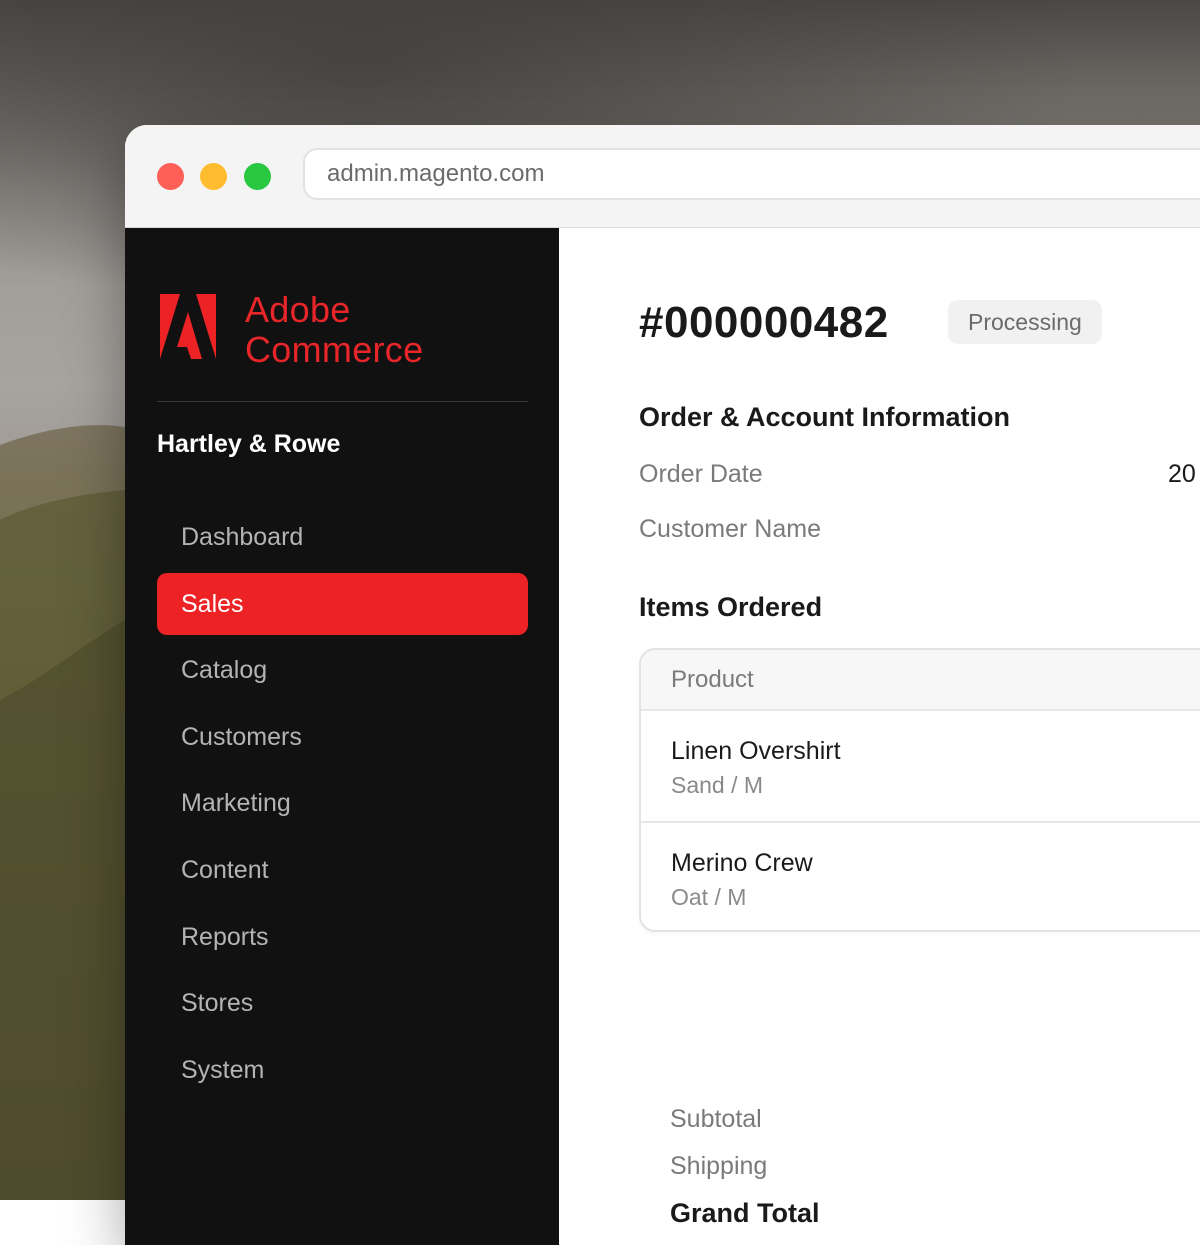  Describe the element at coordinates (342, 603) in the screenshot. I see `sidebar-item-sales: Sales` at that location.